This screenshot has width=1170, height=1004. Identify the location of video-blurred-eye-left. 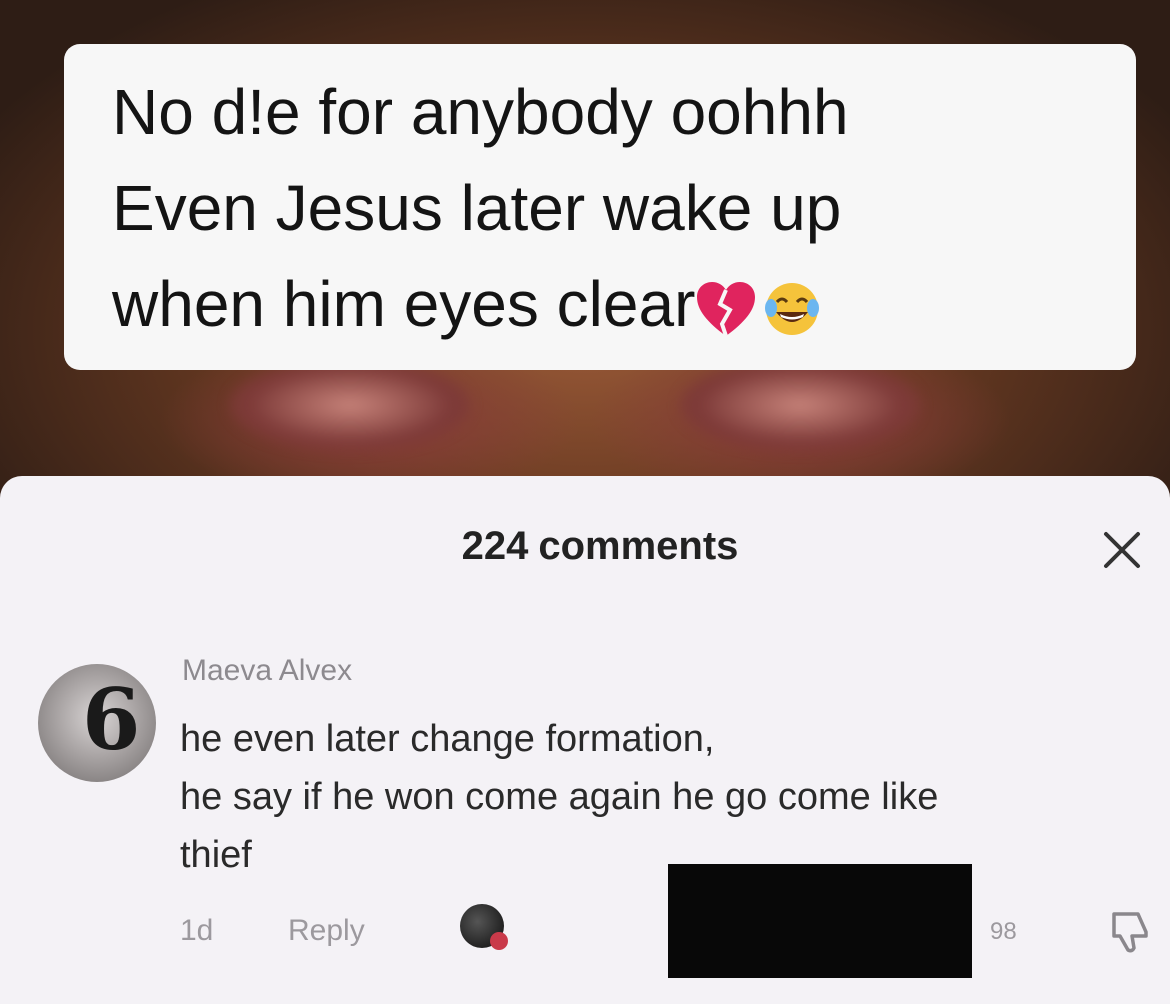
(350, 405).